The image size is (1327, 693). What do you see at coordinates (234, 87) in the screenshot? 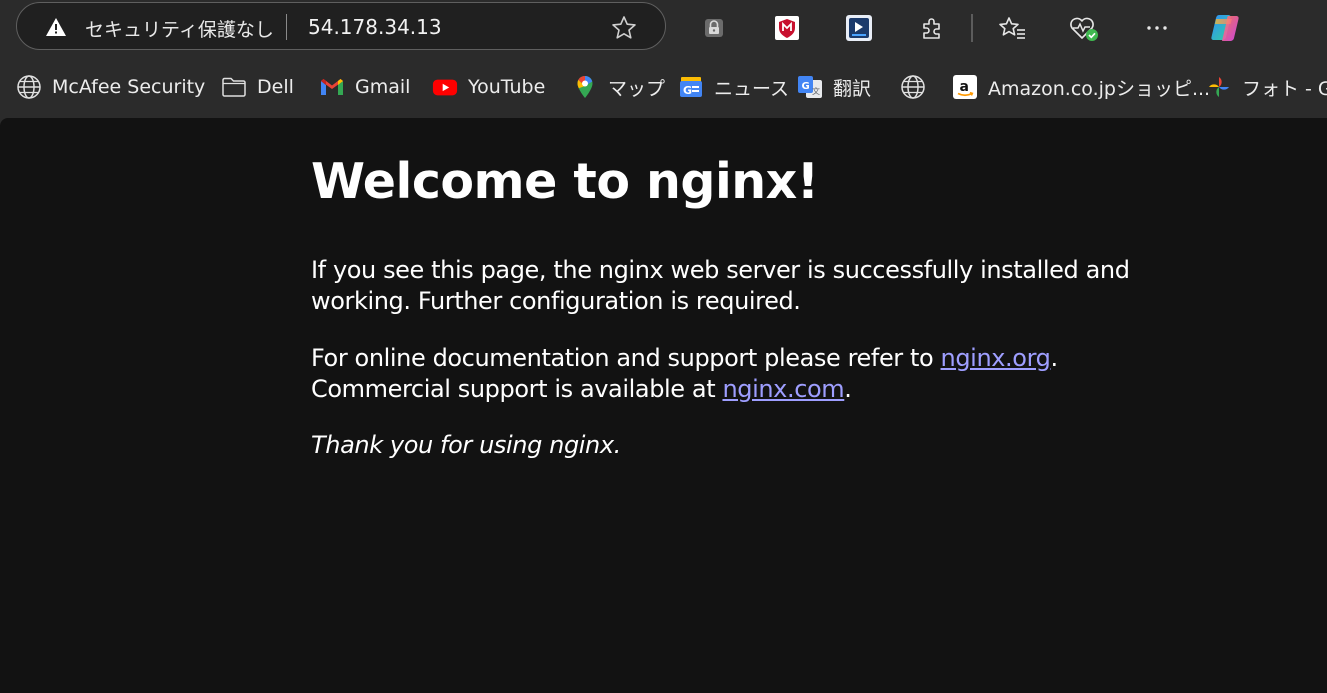
I see `folder-icon` at bounding box center [234, 87].